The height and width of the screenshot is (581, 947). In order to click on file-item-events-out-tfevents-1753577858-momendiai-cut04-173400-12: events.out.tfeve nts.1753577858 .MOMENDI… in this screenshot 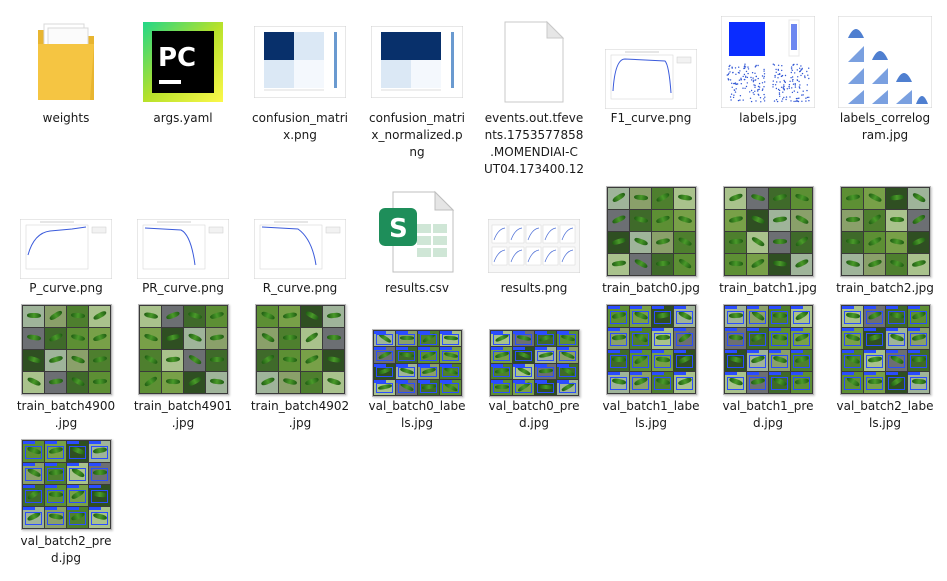, I will do `click(534, 78)`.